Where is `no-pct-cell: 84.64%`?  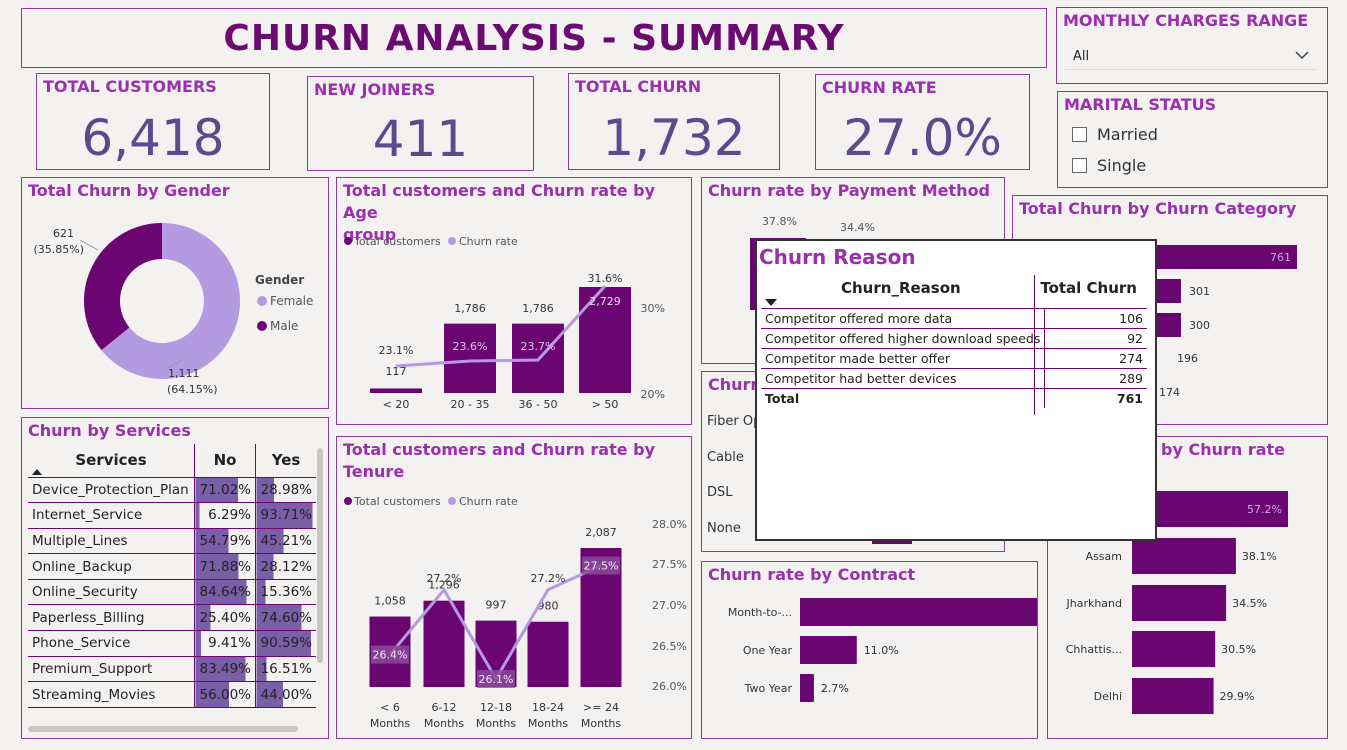
no-pct-cell: 84.64% is located at coordinates (225, 592).